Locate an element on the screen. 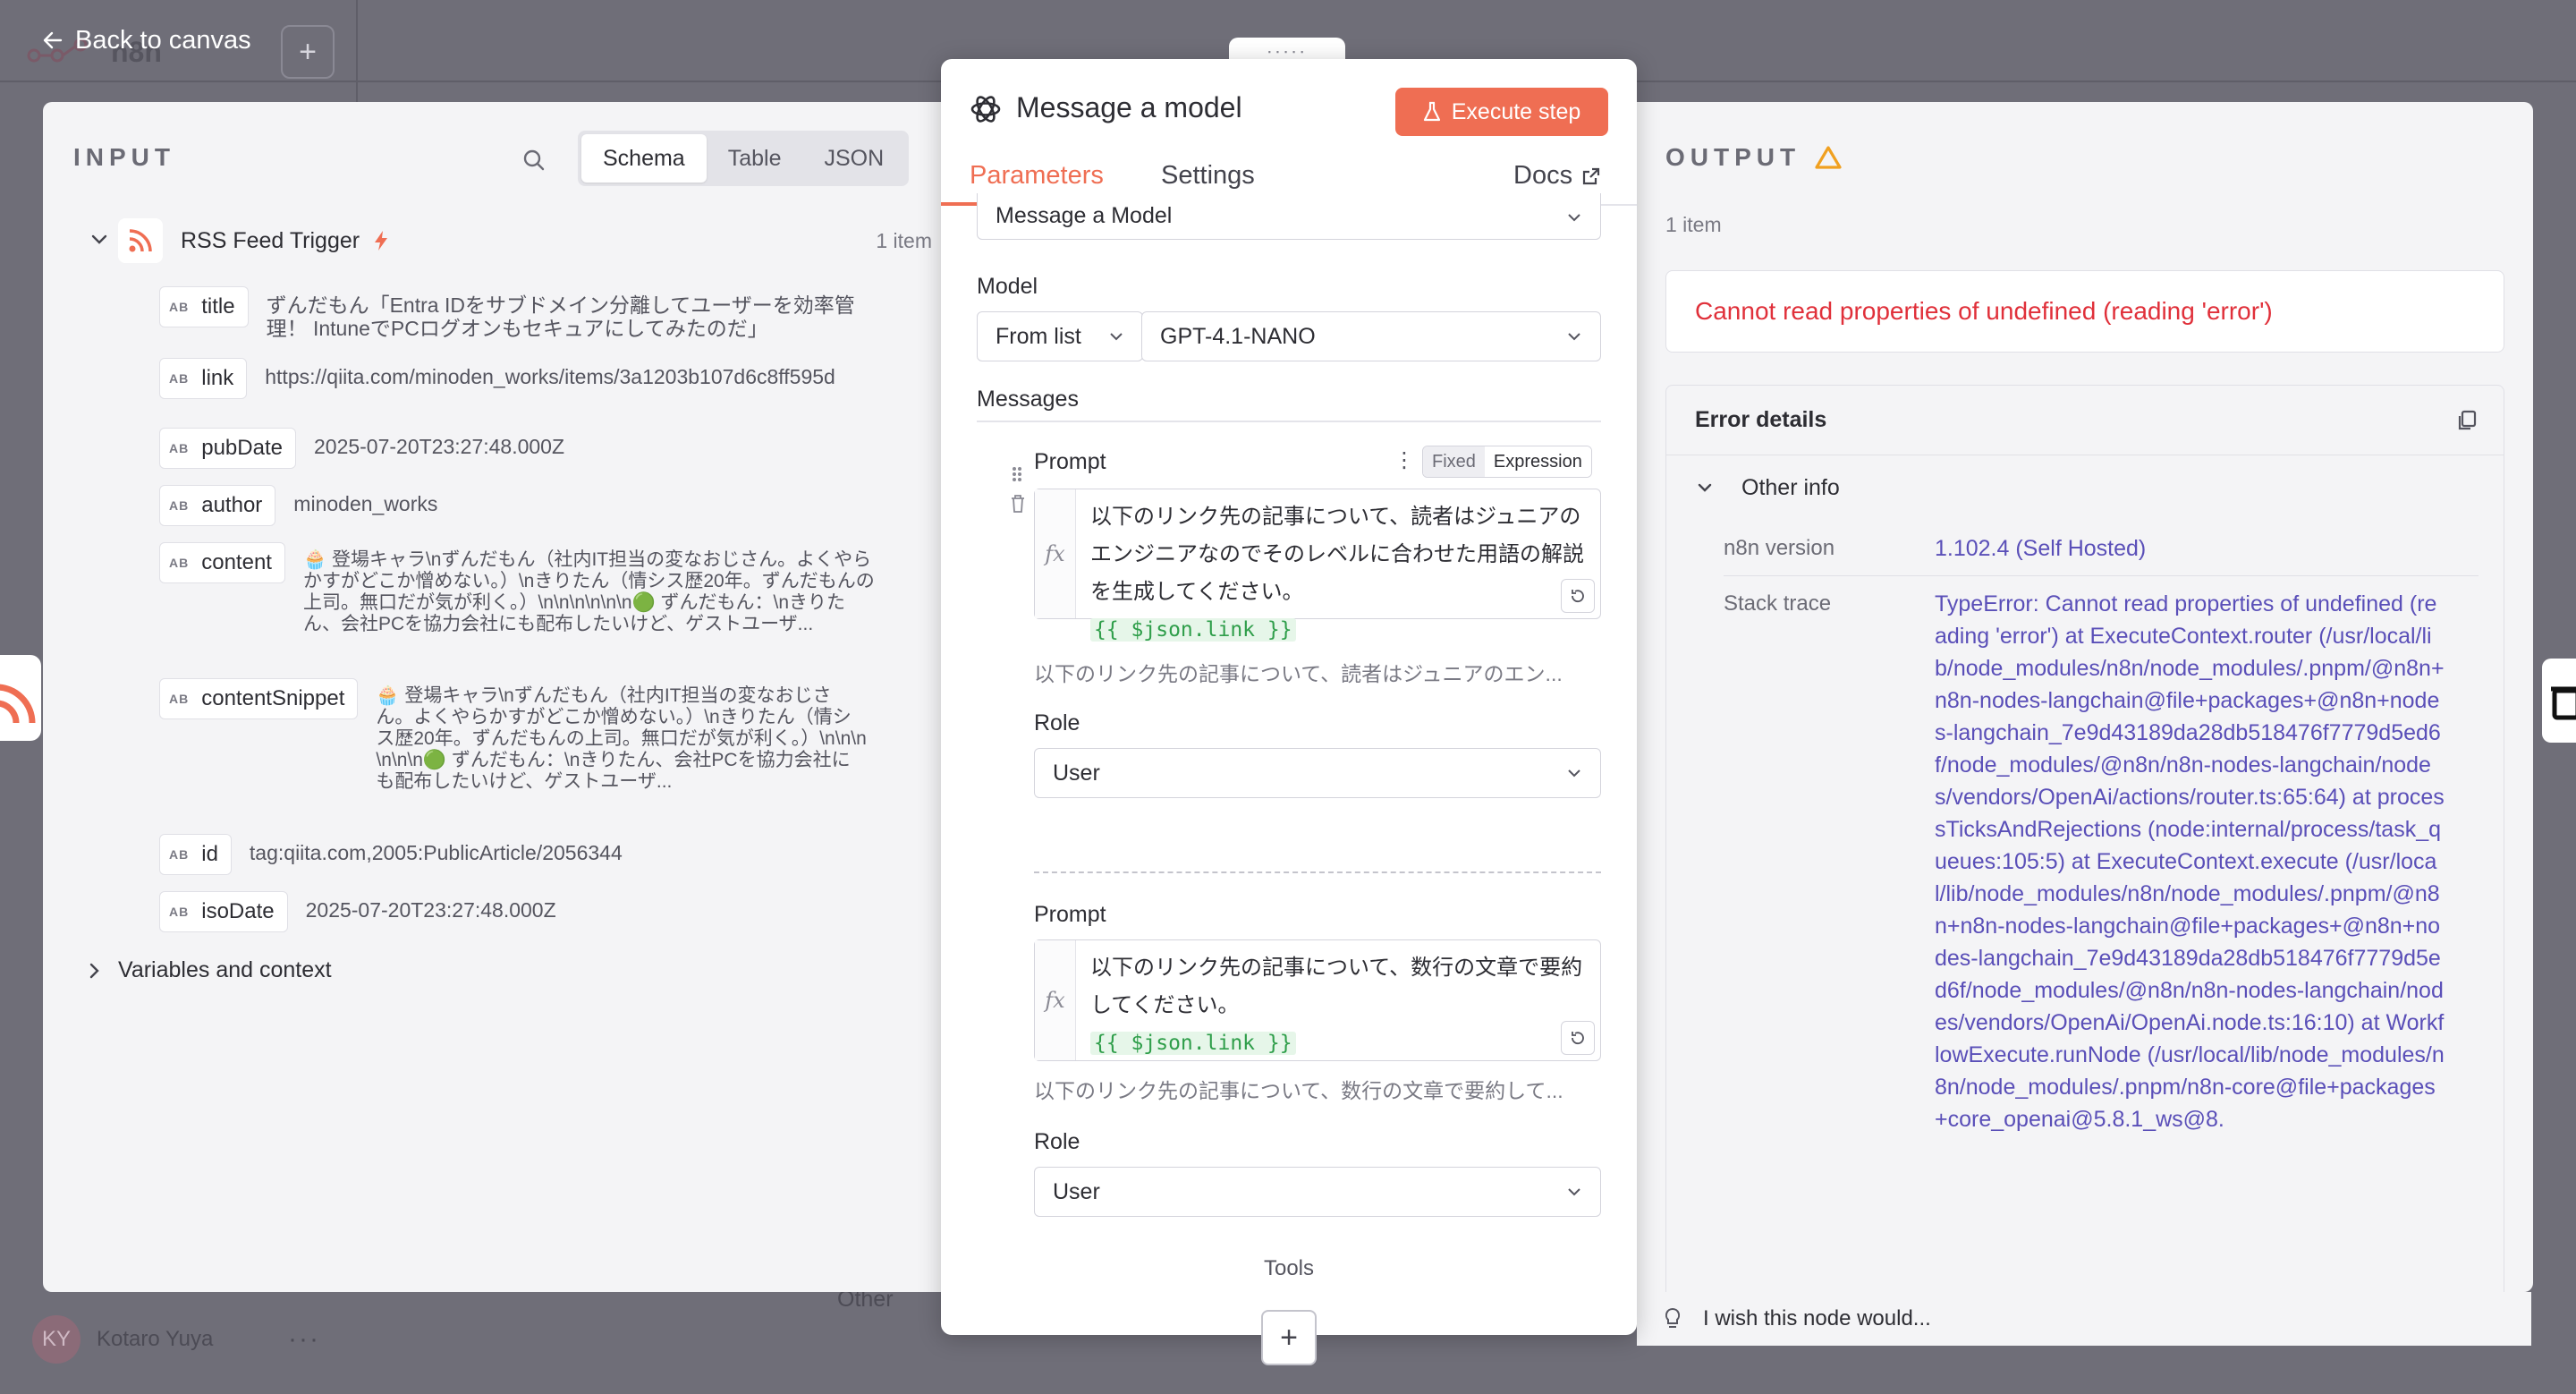 Image resolution: width=2576 pixels, height=1394 pixels. field-pill: AB author is located at coordinates (217, 505).